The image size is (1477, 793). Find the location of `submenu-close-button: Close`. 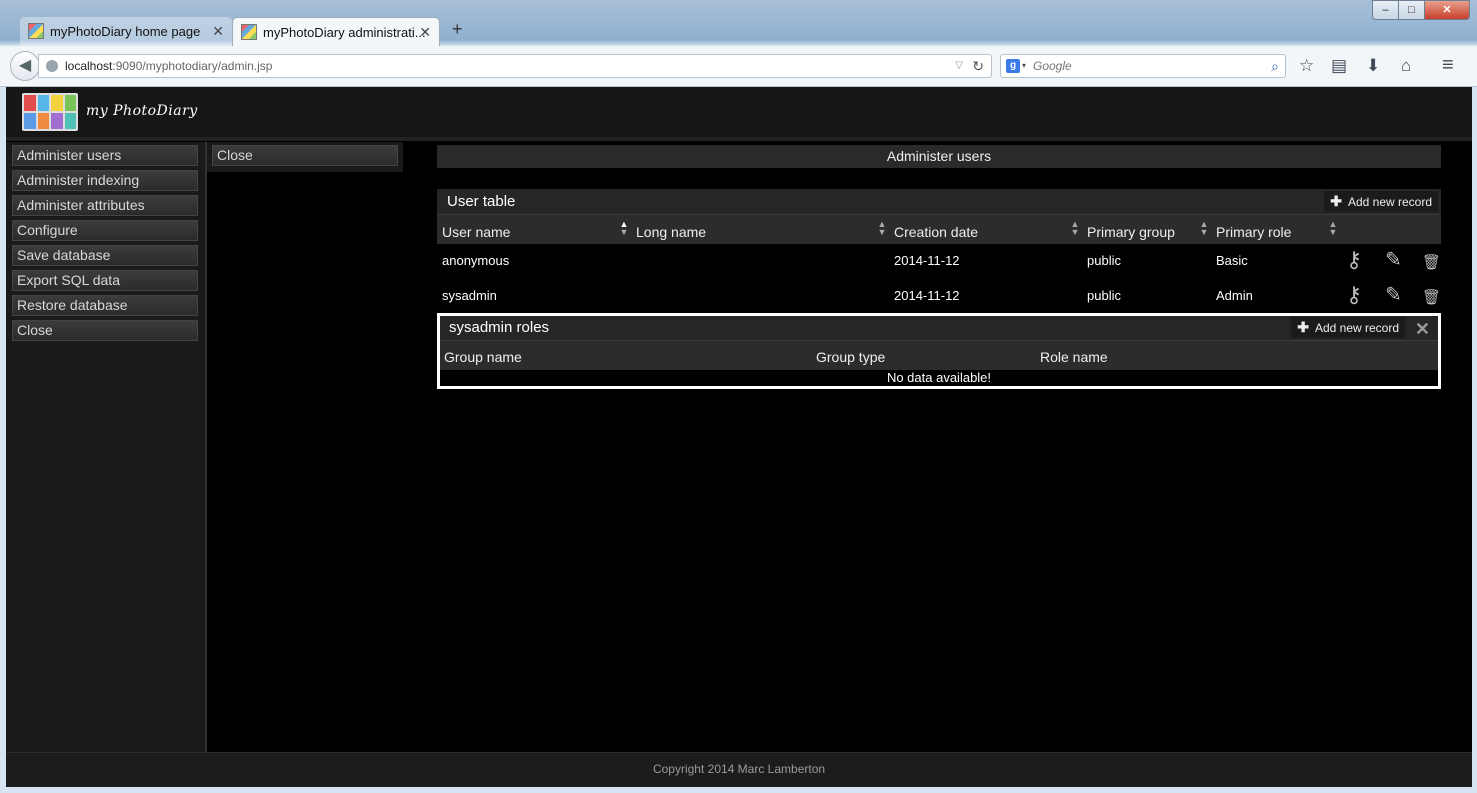

submenu-close-button: Close is located at coordinates (305, 155).